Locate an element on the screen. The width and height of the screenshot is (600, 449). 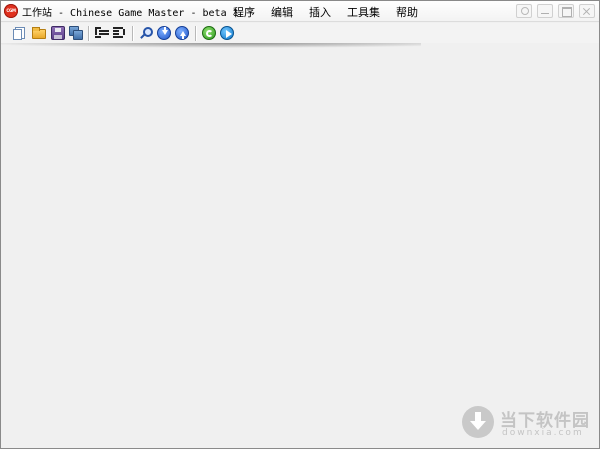
menu-program: 程序 is located at coordinates (247, 12).